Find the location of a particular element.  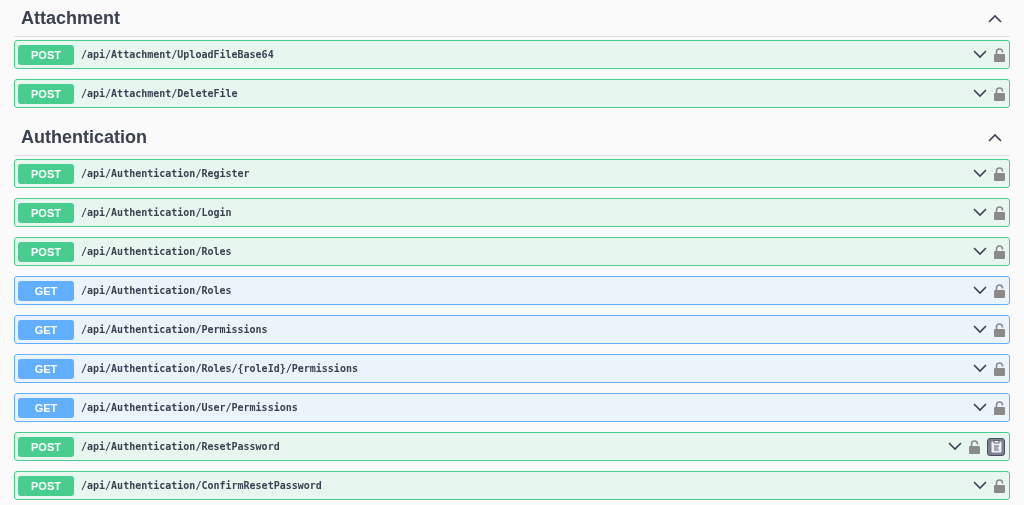

endpoint-row: GET /api/Authentication/User/Permissions is located at coordinates (512, 407).